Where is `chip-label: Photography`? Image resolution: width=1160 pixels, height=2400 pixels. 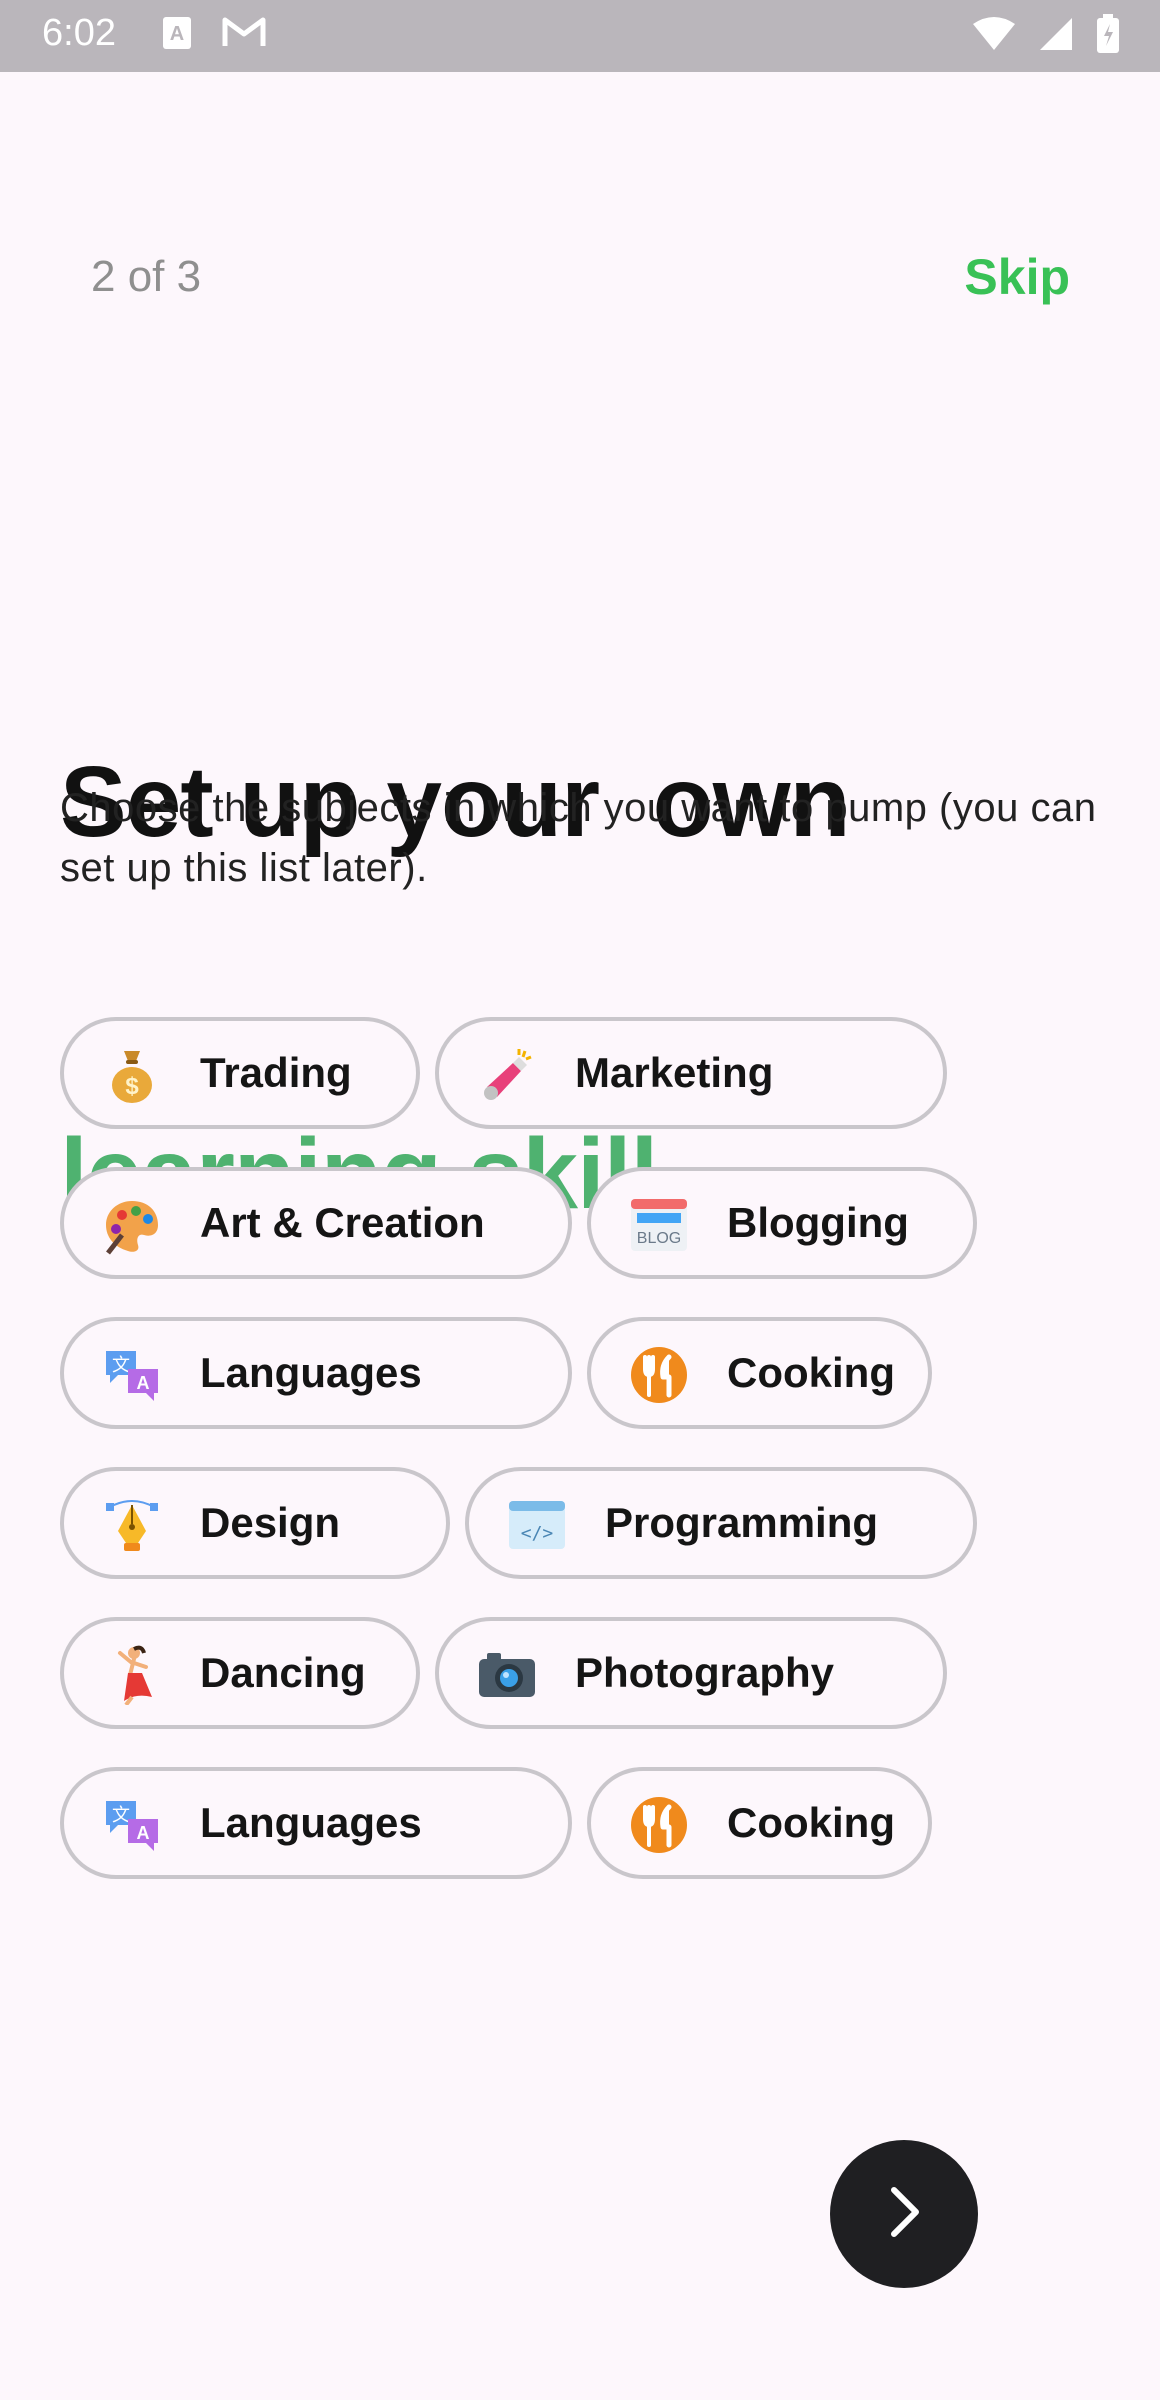 chip-label: Photography is located at coordinates (704, 1672).